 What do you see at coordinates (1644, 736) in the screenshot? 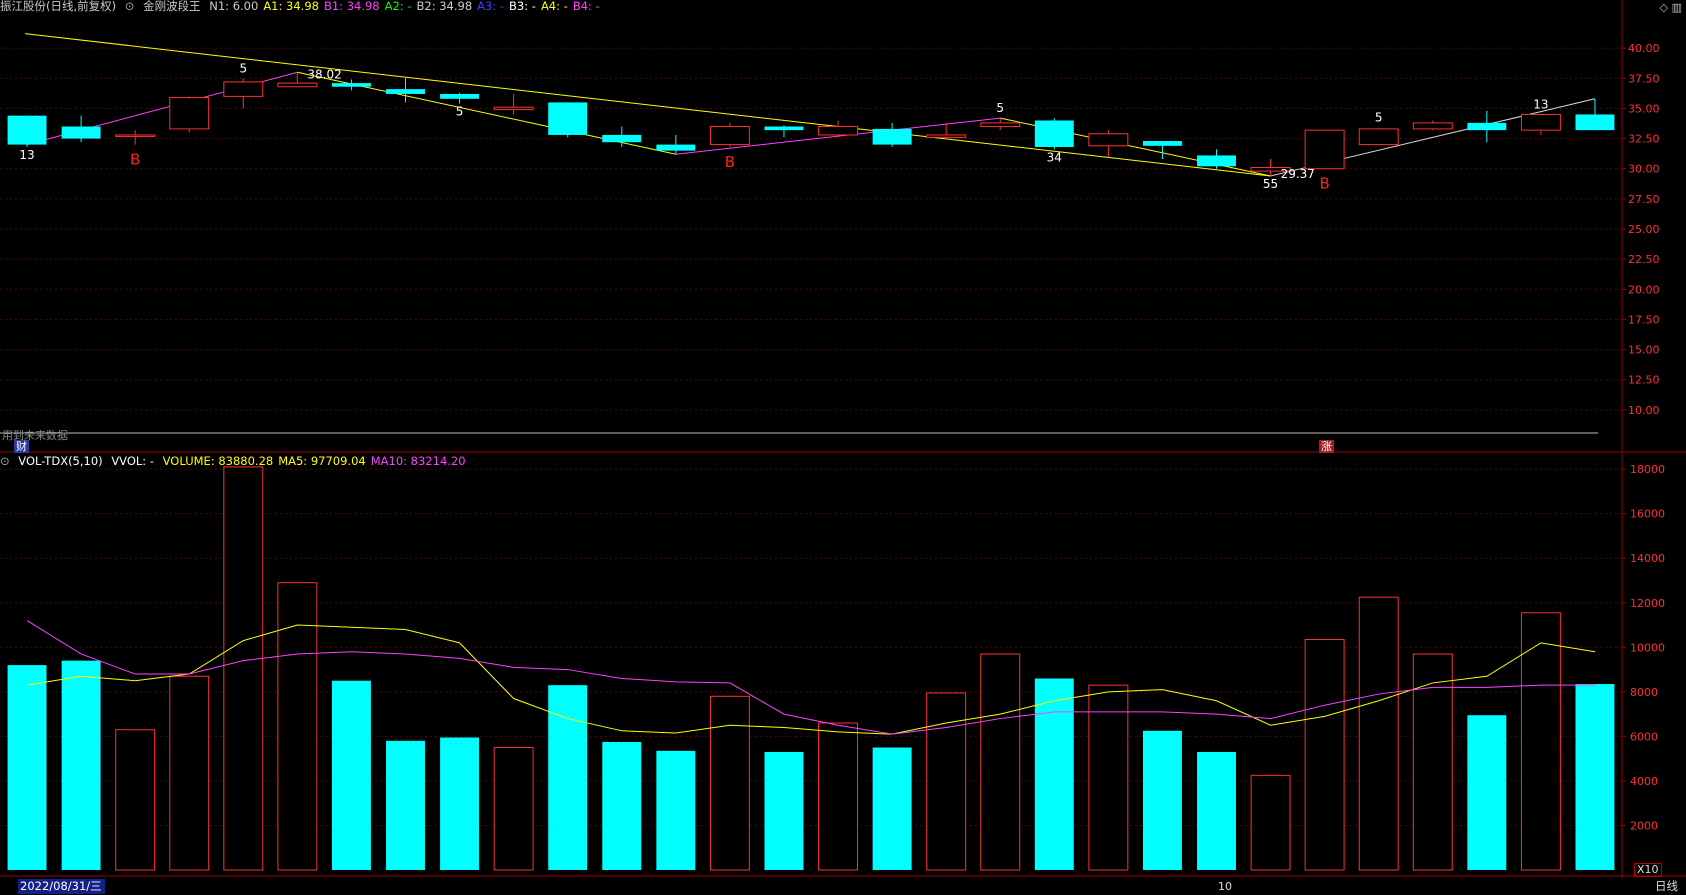
I see `volume-tick-label: 6000` at bounding box center [1644, 736].